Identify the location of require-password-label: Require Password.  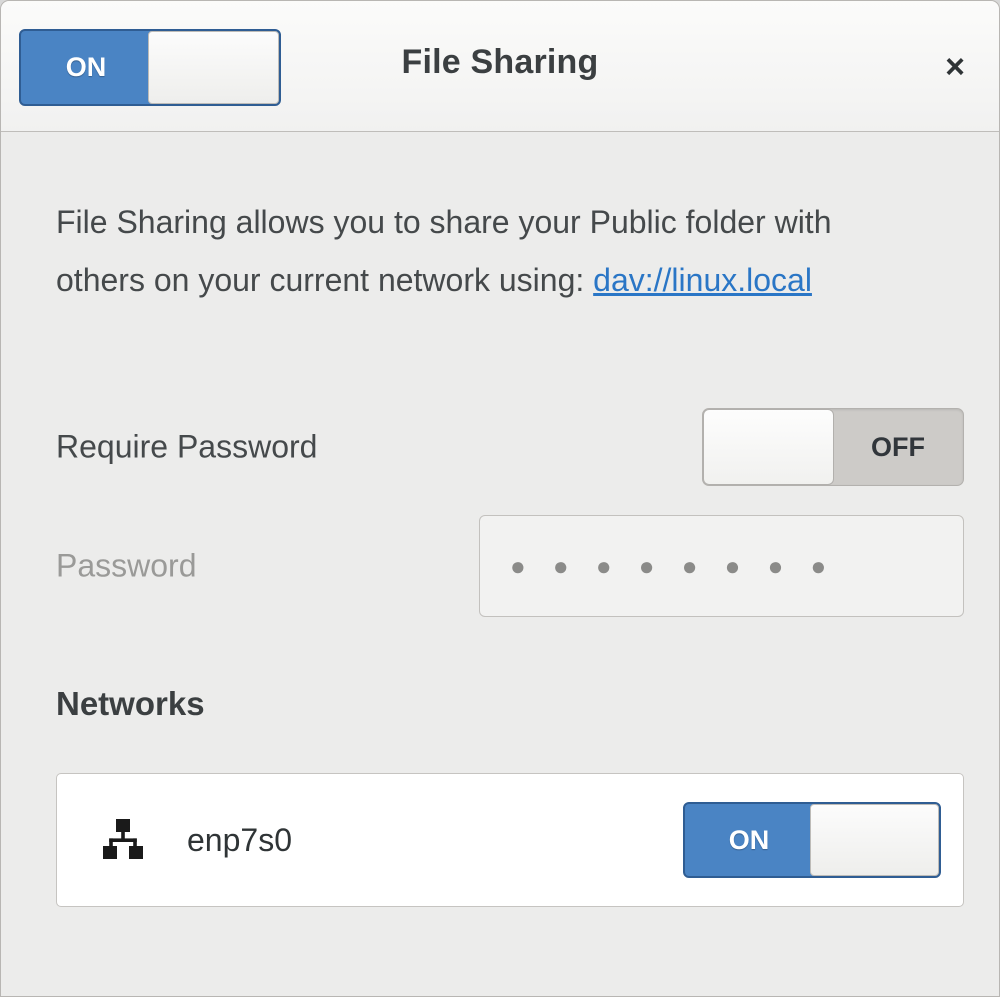
(187, 446).